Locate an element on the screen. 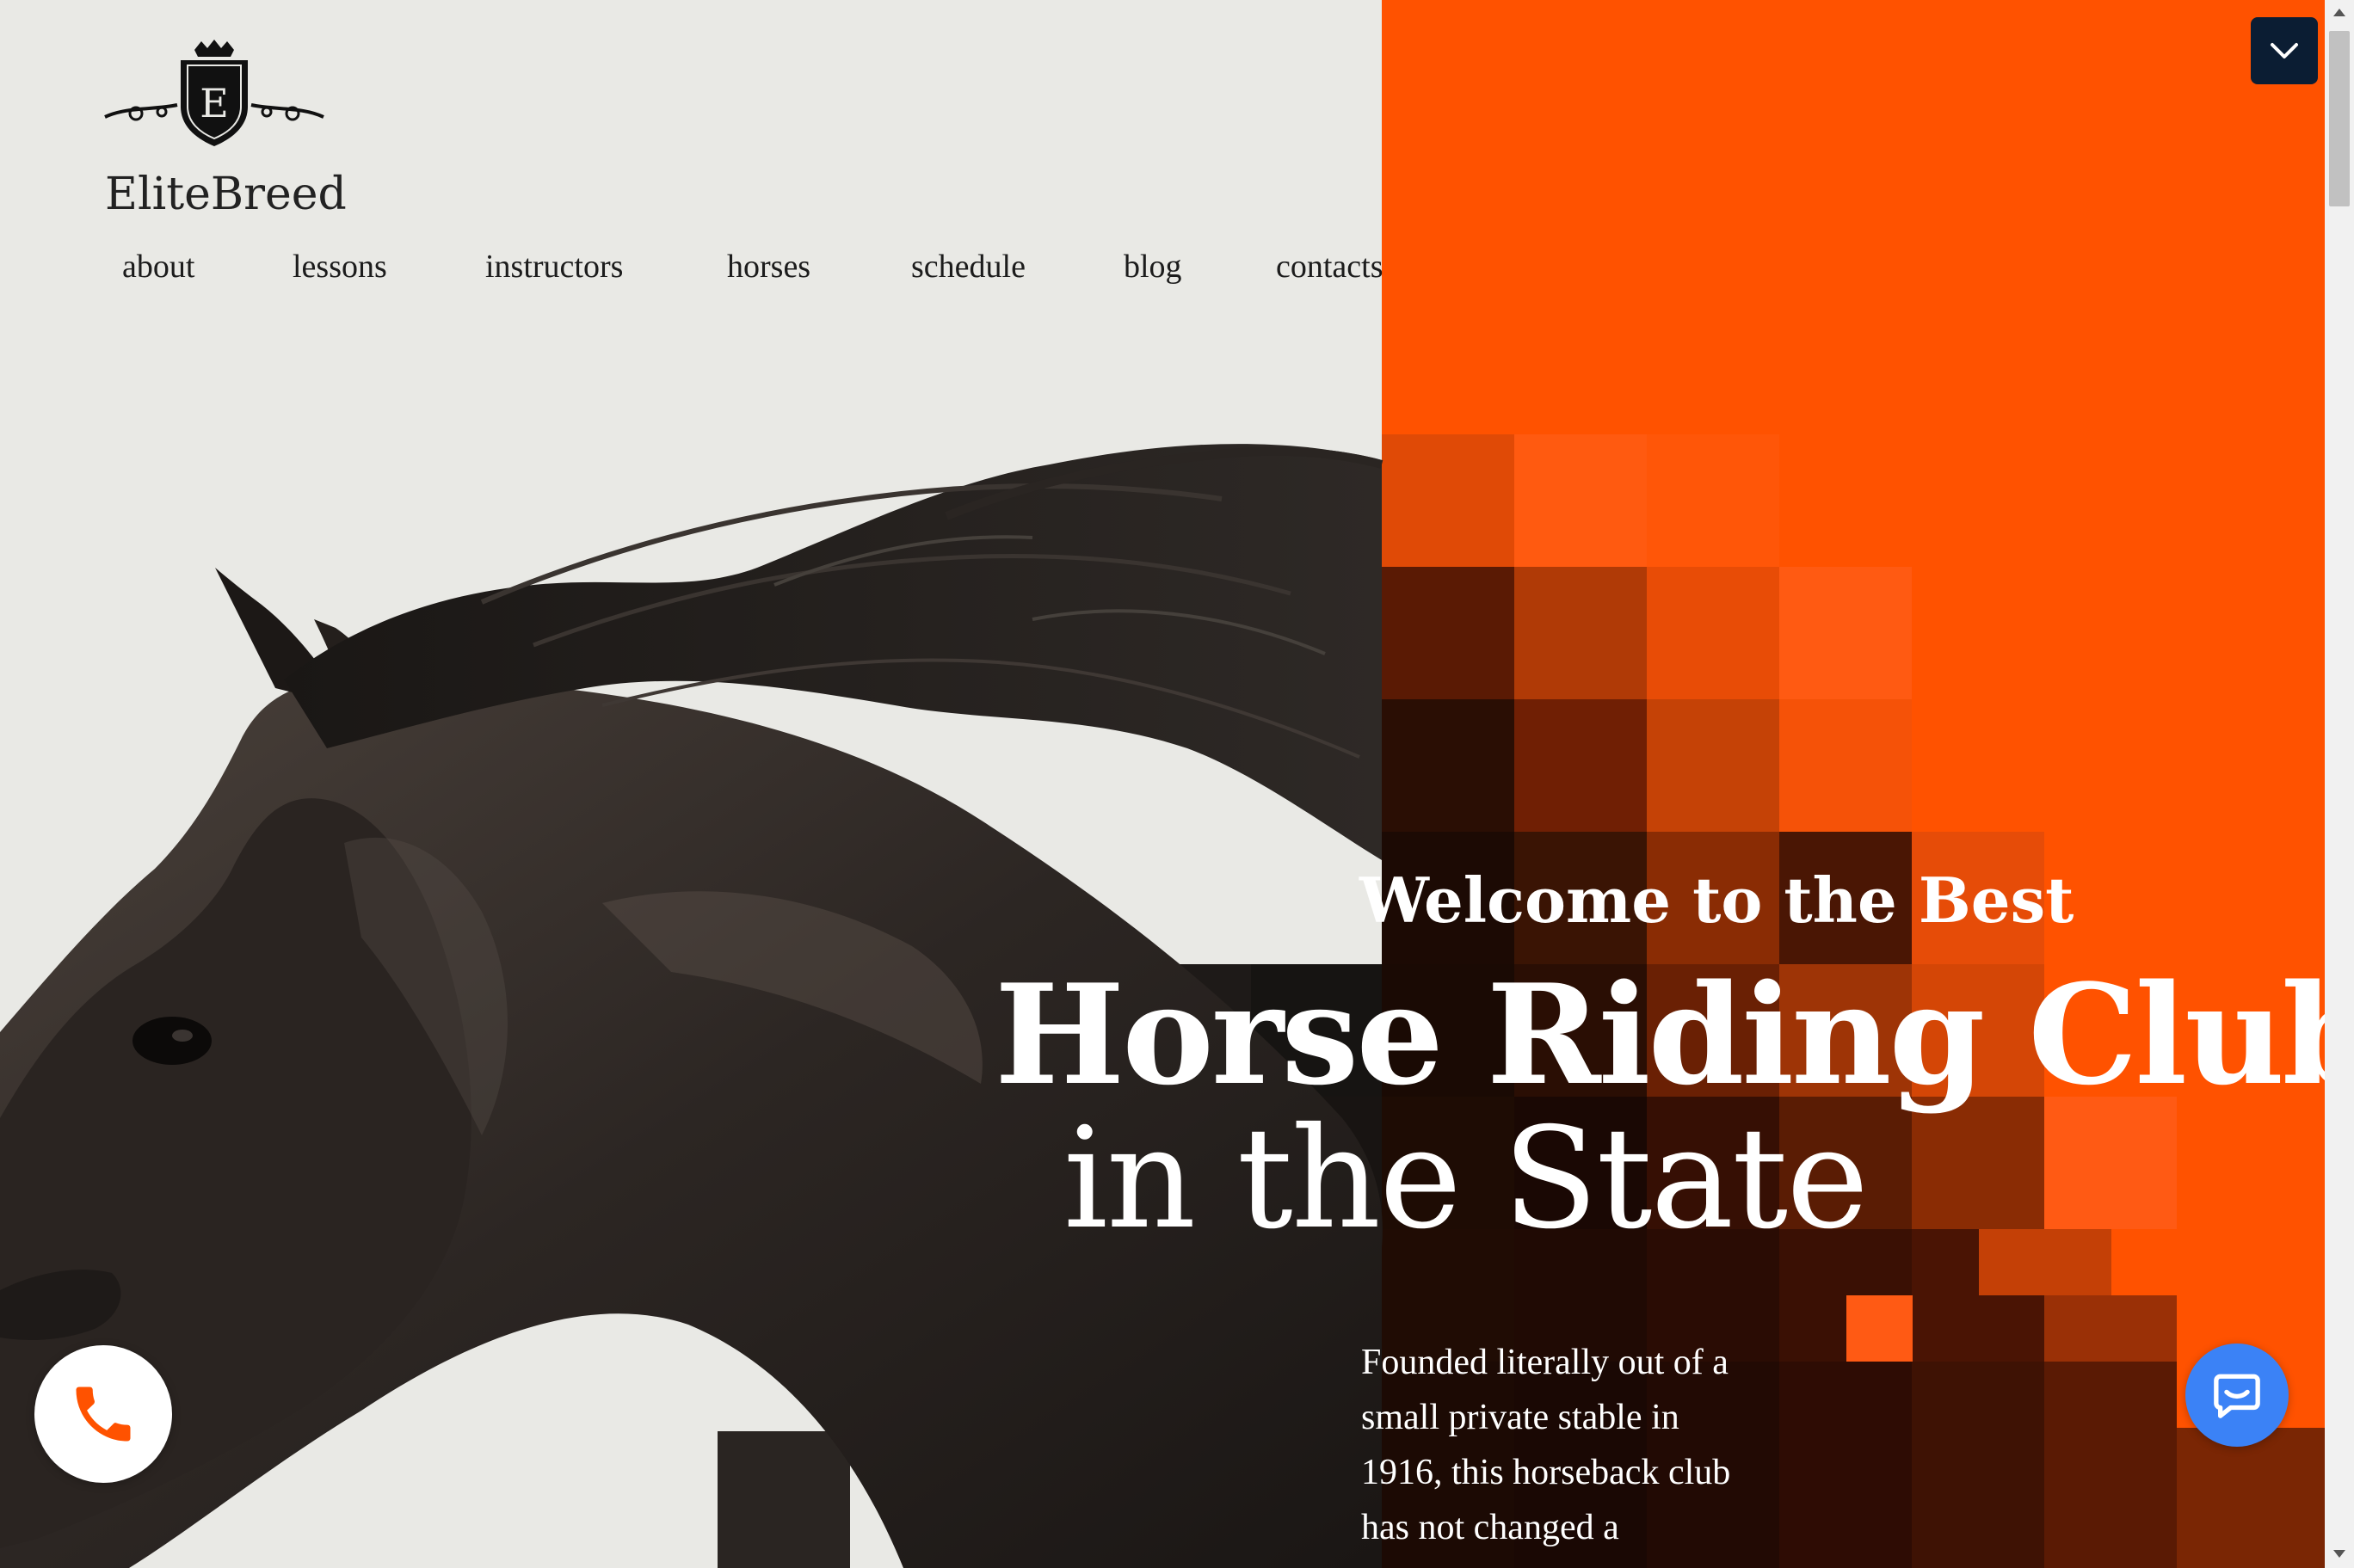 This screenshot has height=1568, width=2354. chevron-down-icon is located at coordinates (2284, 50).